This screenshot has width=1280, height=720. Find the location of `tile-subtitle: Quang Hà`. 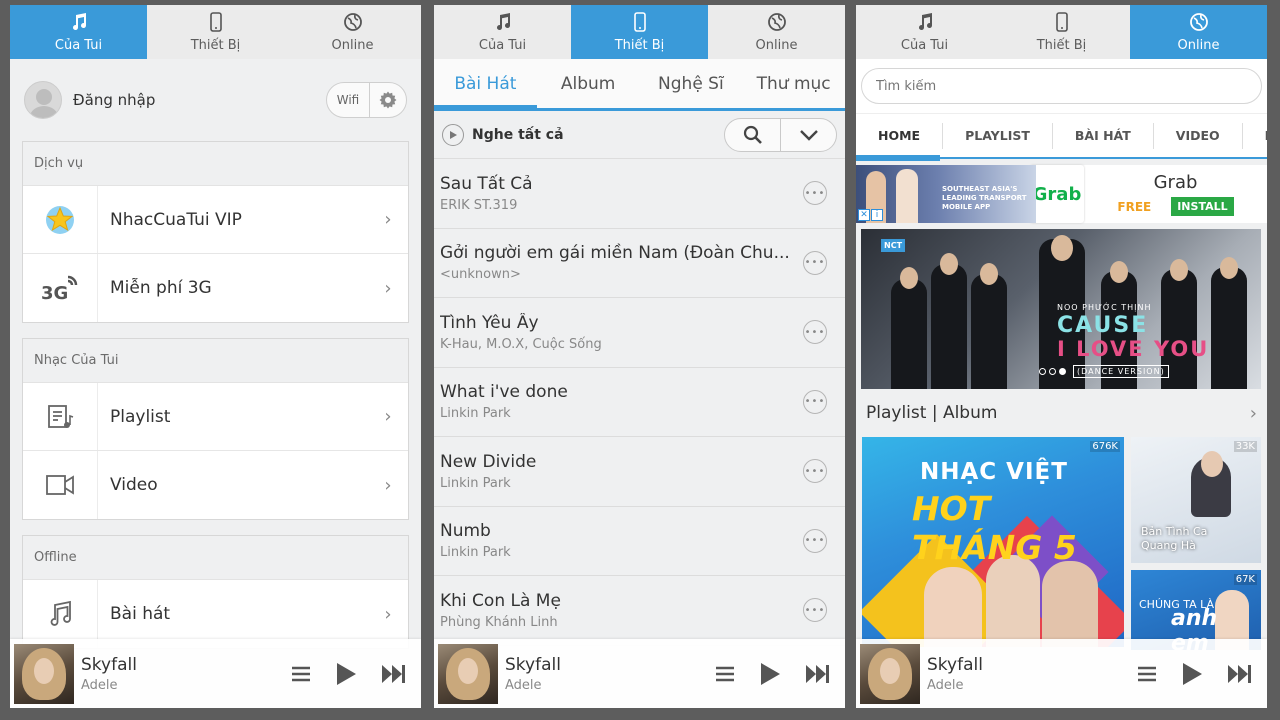

tile-subtitle: Quang Hà is located at coordinates (1168, 545).